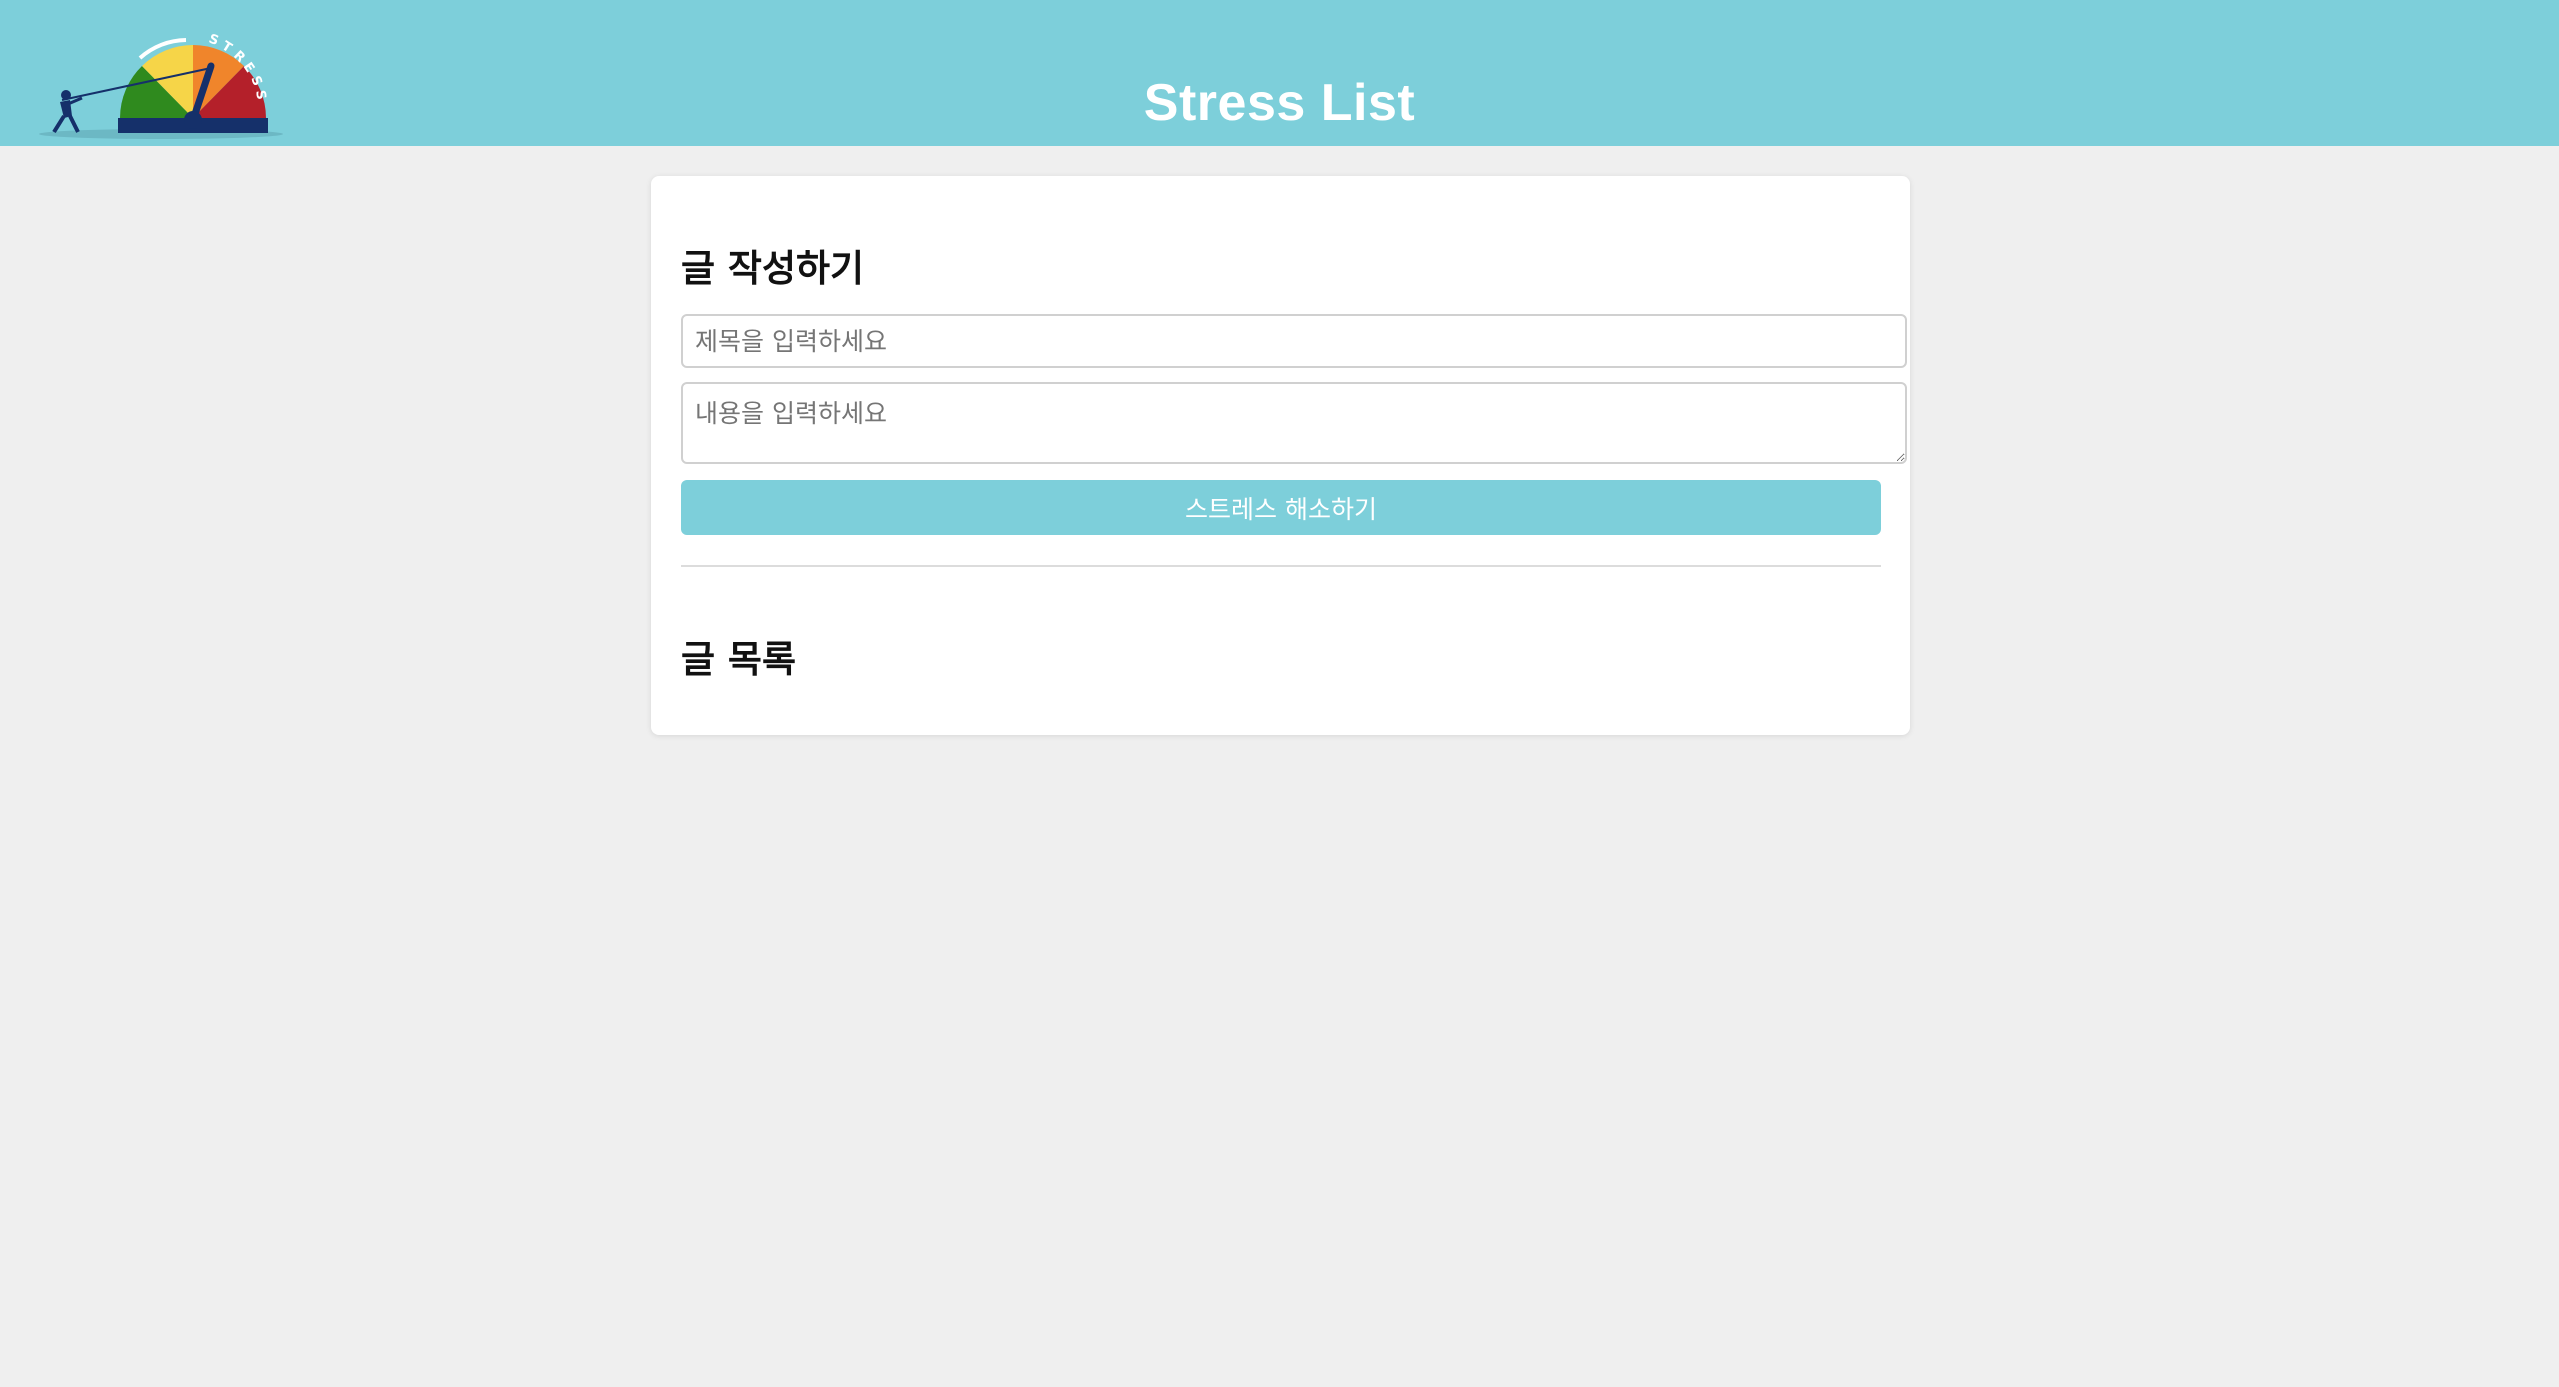 The width and height of the screenshot is (2559, 1387). What do you see at coordinates (214, 40) in the screenshot?
I see `svg-text: S` at bounding box center [214, 40].